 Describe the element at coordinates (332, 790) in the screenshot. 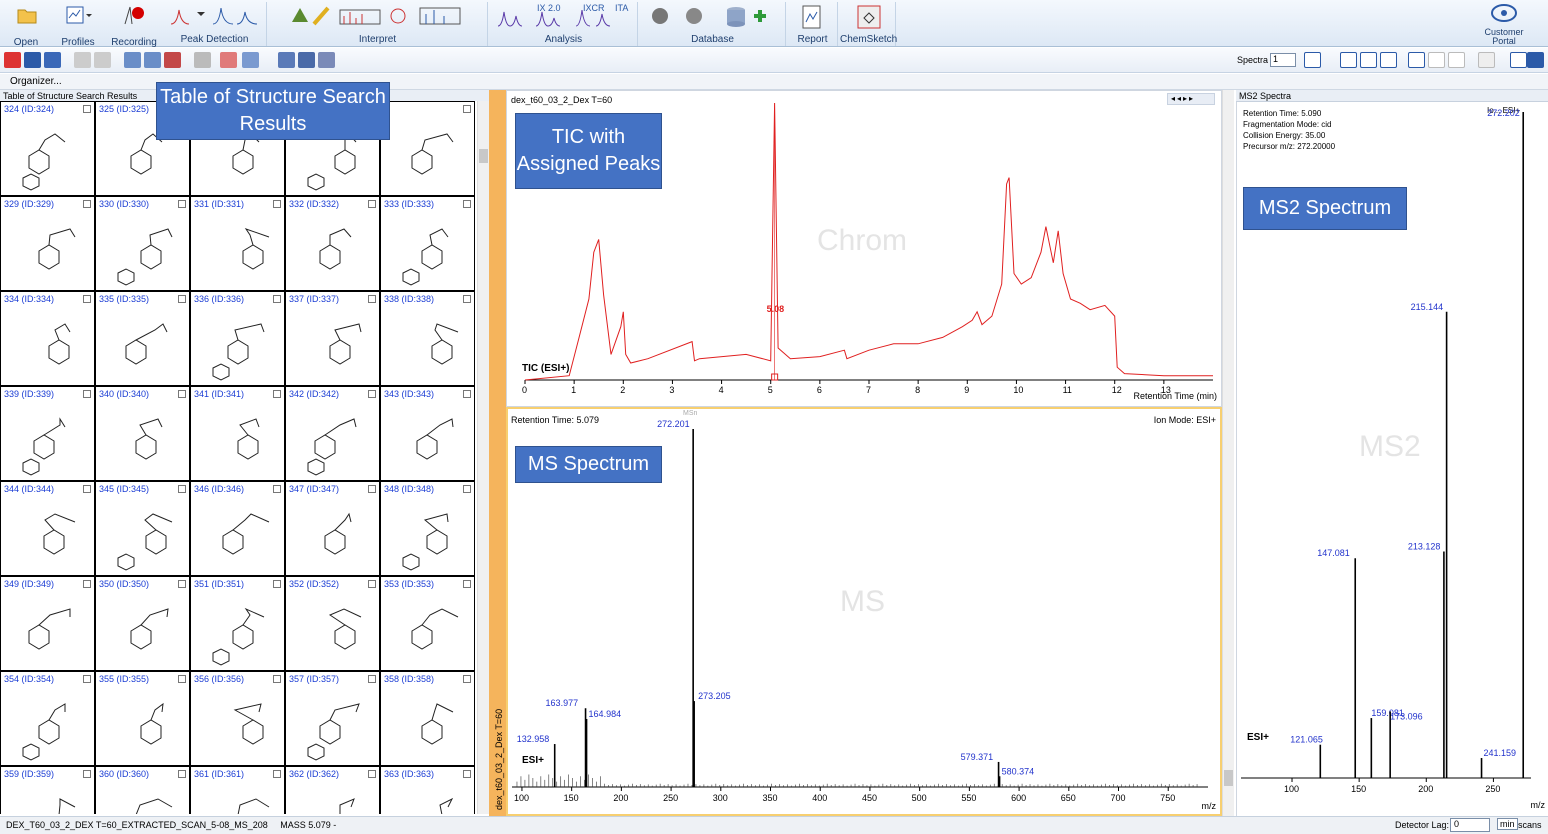

I see `structure-cell: 362 (ID:362)` at that location.